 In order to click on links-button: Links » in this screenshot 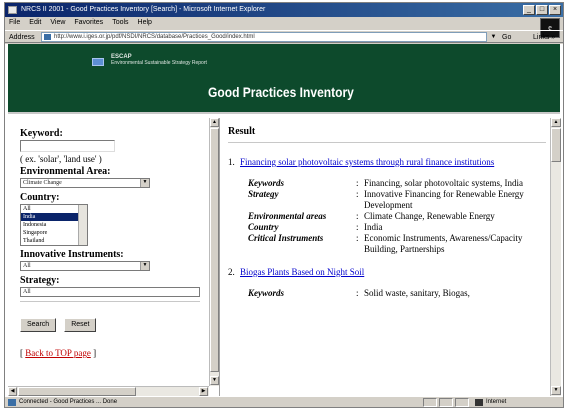, I will do `click(544, 37)`.